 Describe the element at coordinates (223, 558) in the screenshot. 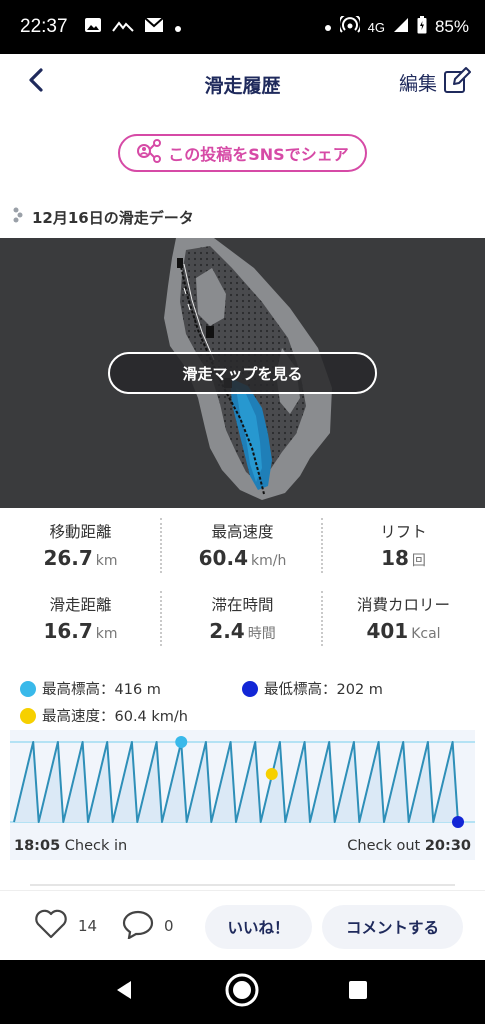

I see `stat-value: 60.4` at that location.